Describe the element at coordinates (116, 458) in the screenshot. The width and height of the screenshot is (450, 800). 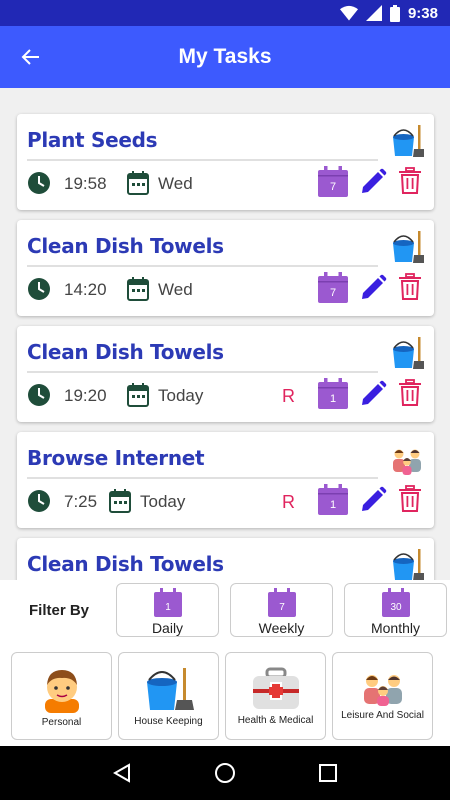
I see `task-title: Browse Internet` at that location.